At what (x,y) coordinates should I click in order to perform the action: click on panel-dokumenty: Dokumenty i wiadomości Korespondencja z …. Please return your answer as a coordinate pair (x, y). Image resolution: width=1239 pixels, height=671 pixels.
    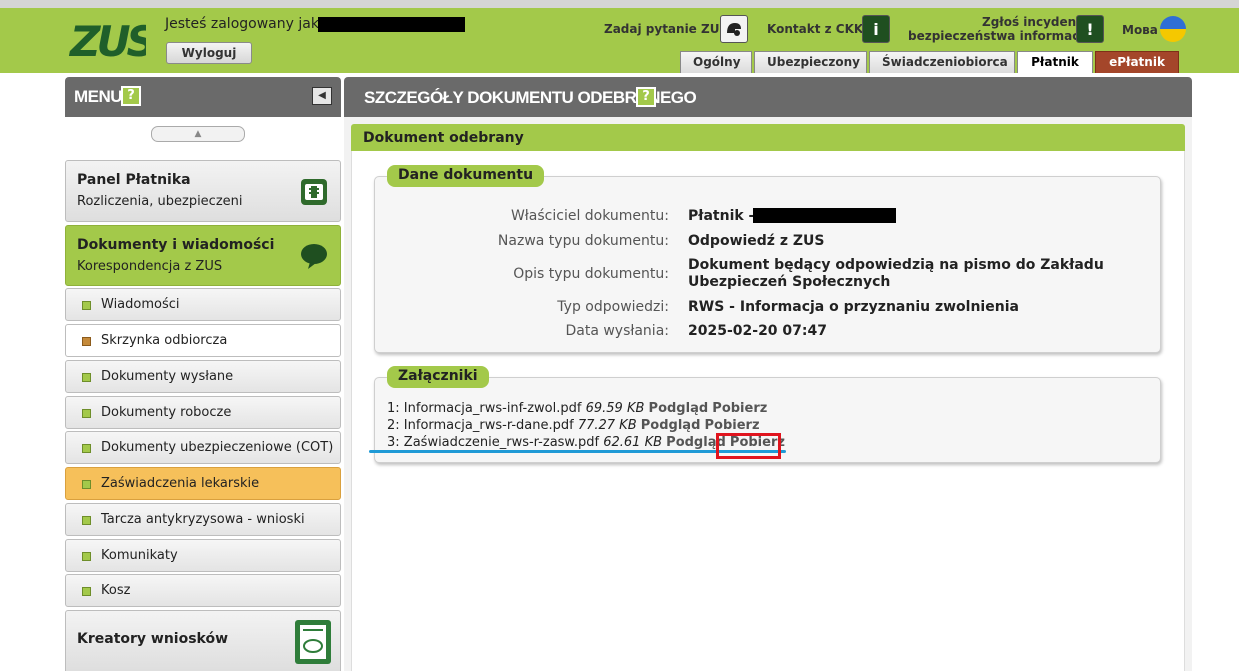
    Looking at the image, I should click on (203, 255).